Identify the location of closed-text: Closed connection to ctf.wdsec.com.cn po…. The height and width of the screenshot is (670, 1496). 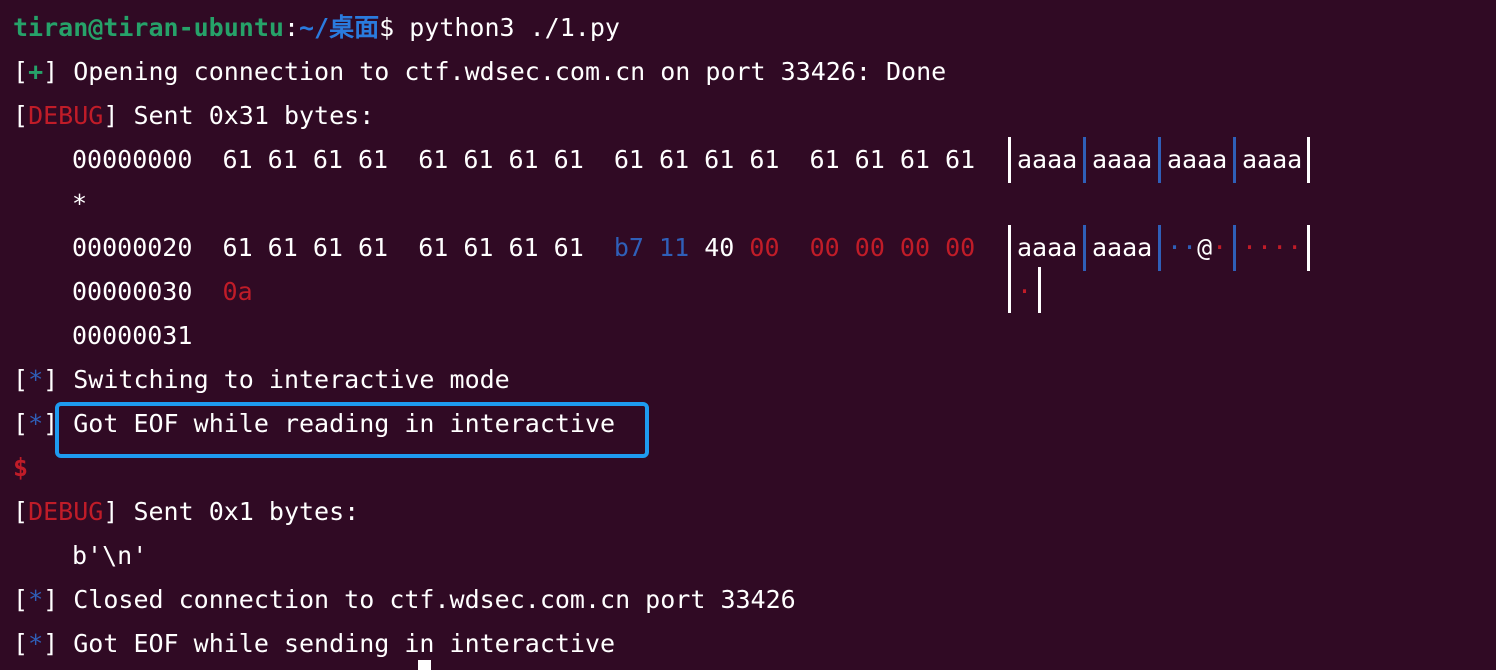
(427, 599).